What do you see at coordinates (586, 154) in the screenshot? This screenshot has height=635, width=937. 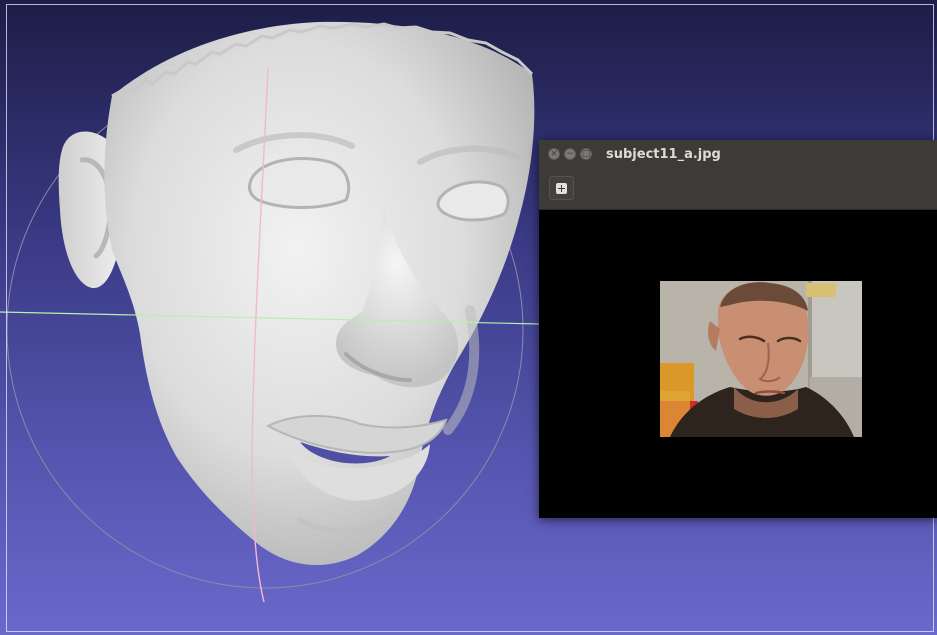 I see `maximize-icon: □` at bounding box center [586, 154].